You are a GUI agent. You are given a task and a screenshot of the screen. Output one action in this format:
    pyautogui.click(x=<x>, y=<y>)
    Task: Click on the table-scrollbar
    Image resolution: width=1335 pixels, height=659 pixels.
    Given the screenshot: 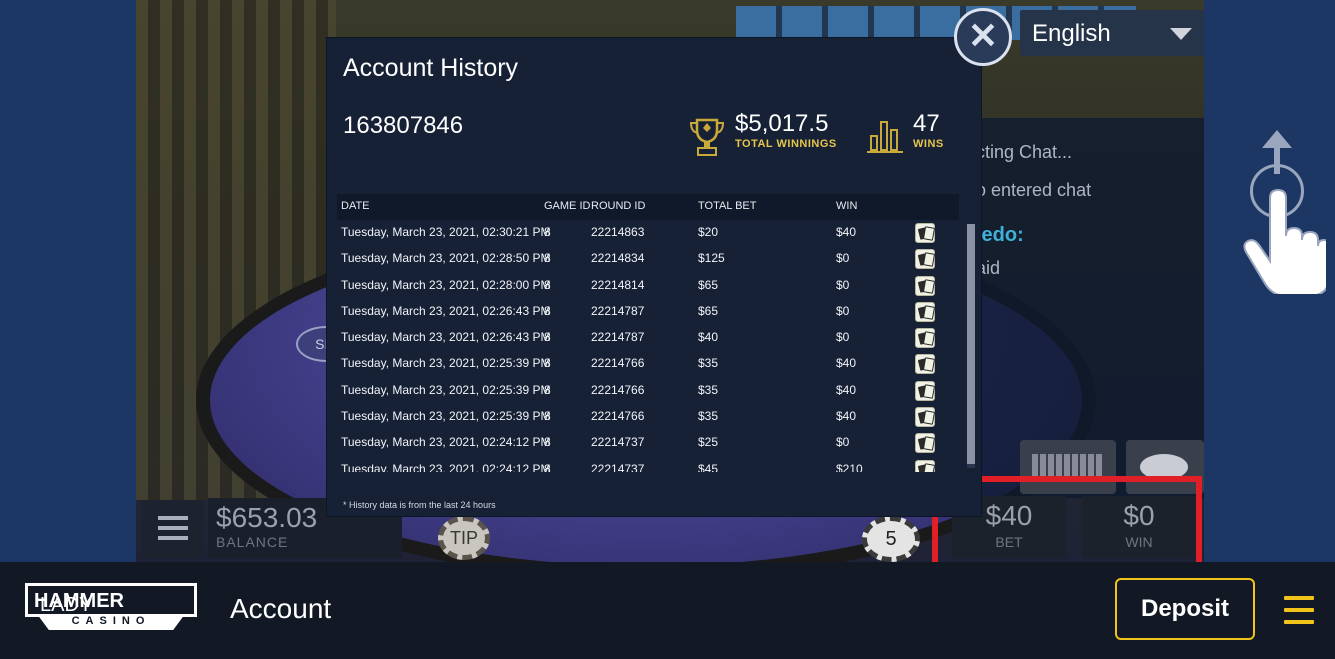 What is the action you would take?
    pyautogui.click(x=971, y=346)
    